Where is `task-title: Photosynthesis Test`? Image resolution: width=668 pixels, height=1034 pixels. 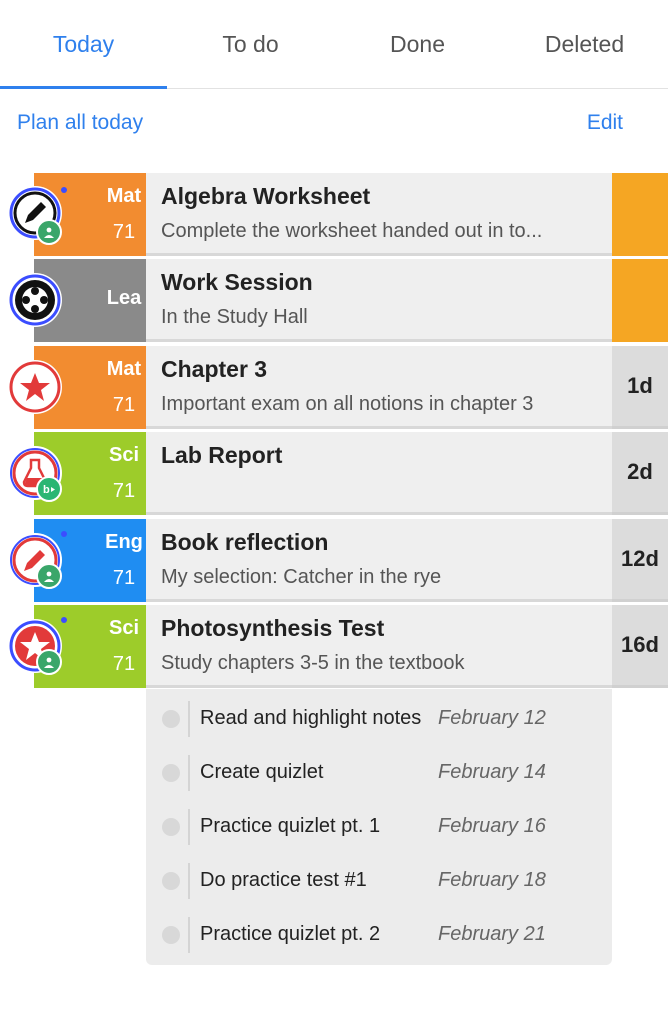 task-title: Photosynthesis Test is located at coordinates (273, 628).